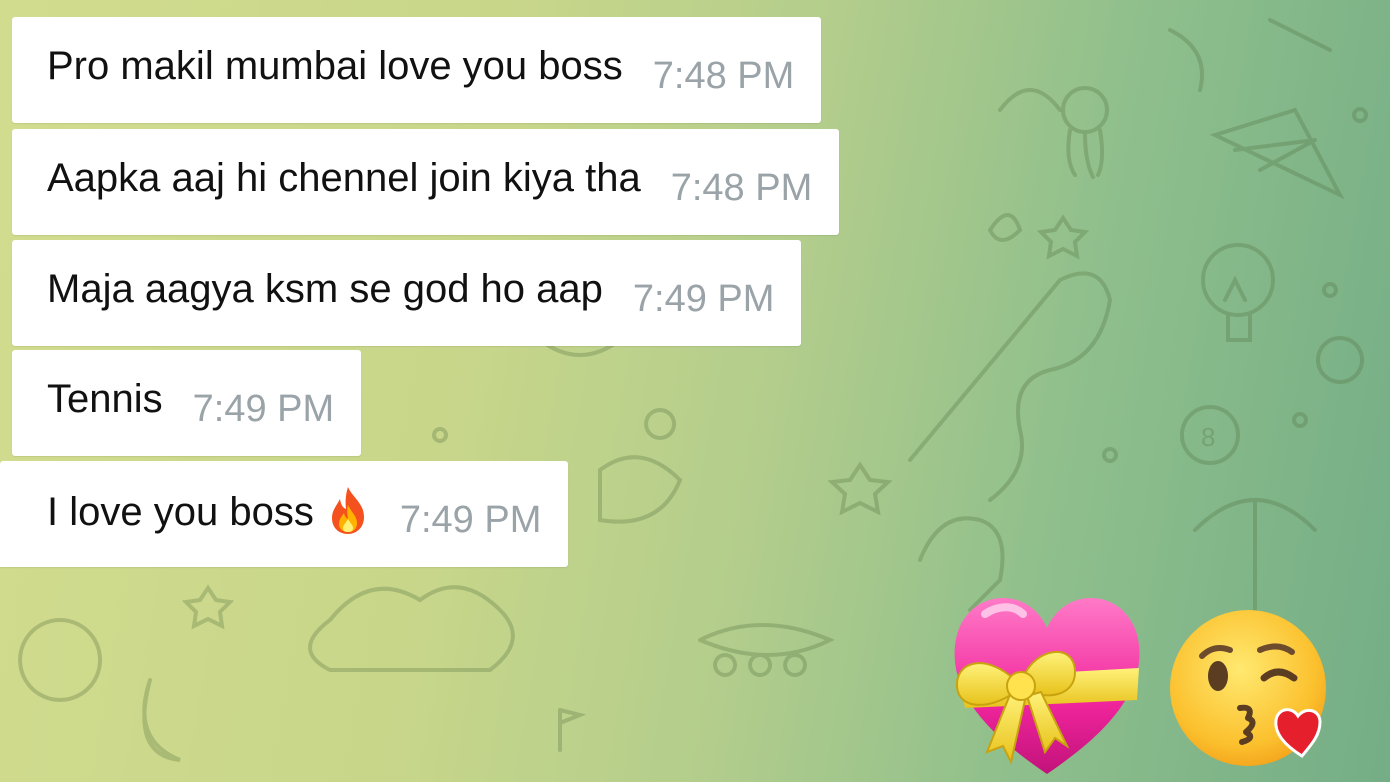 This screenshot has width=1390, height=782. I want to click on message-text: Pro makil mumbai love you boss, so click(335, 66).